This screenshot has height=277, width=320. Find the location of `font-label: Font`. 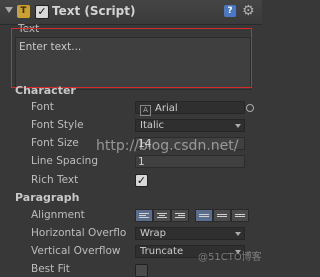

font-label: Font is located at coordinates (42, 107).